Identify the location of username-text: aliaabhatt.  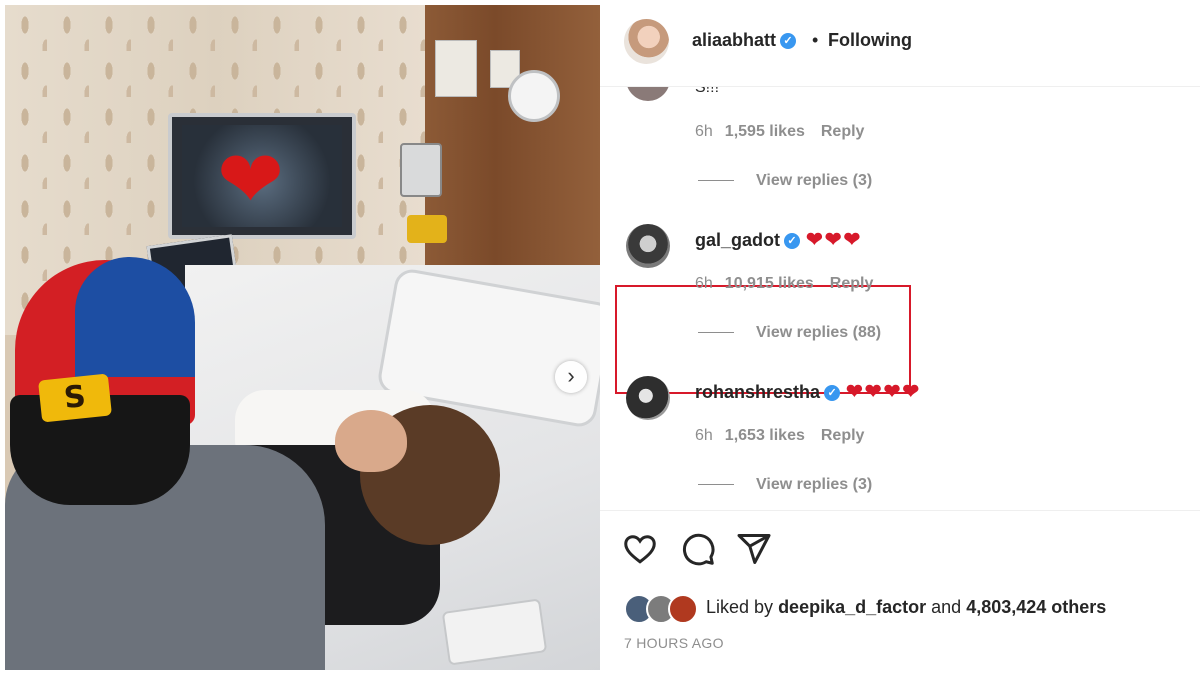
(734, 40).